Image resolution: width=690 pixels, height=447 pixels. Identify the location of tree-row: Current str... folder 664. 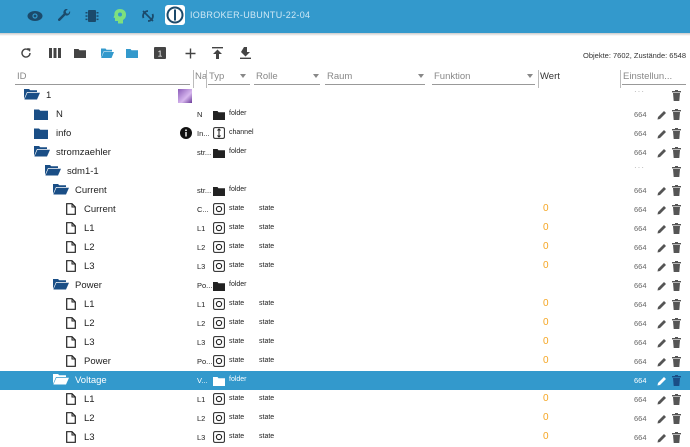
(345, 190).